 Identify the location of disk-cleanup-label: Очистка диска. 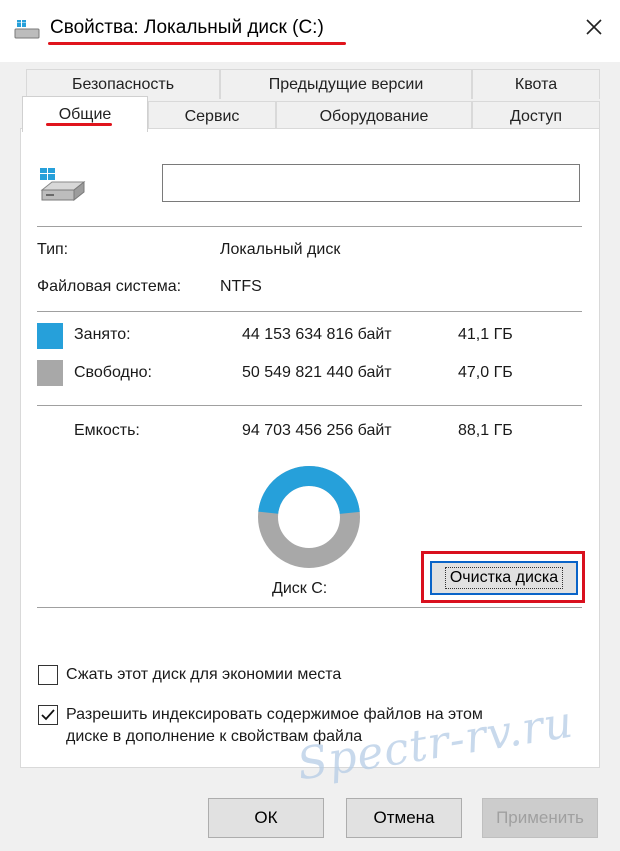
(504, 578).